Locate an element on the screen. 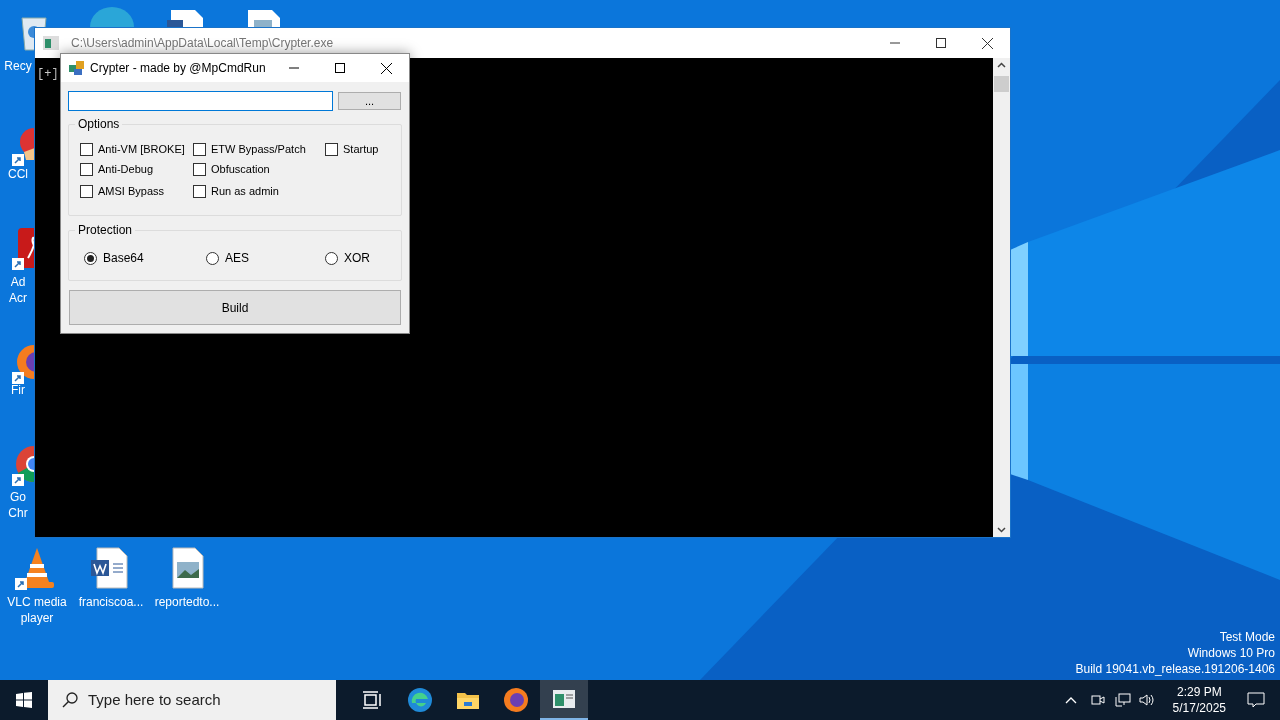  os-watermark-text: Build 19041.vb_release.191206-1406 is located at coordinates (1175, 669).